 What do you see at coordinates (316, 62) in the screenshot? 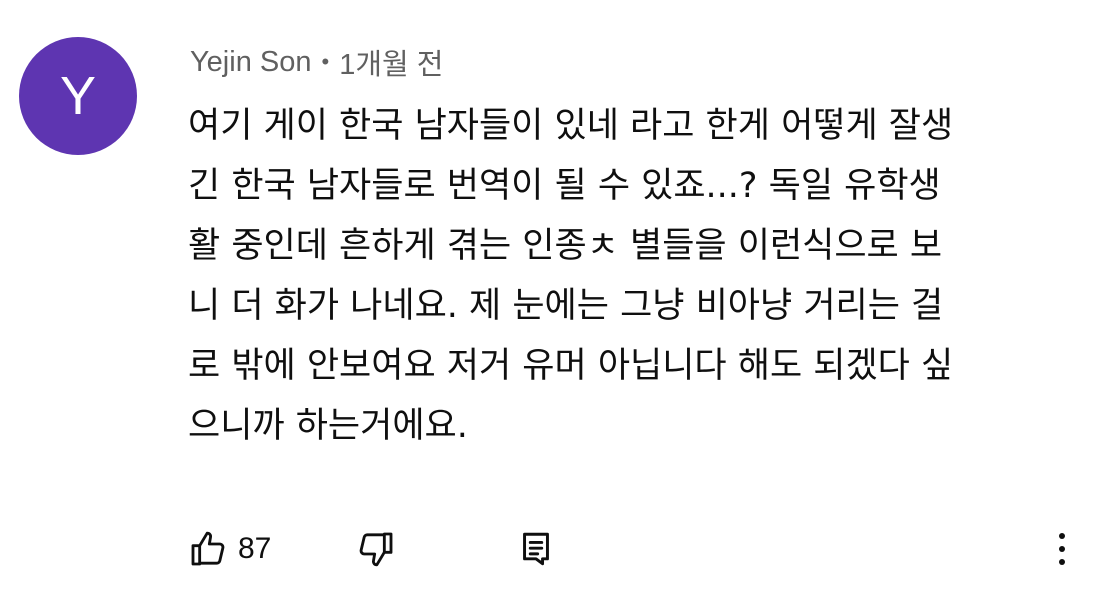
I see `comment-header: Yejin Son • 1개월 전` at bounding box center [316, 62].